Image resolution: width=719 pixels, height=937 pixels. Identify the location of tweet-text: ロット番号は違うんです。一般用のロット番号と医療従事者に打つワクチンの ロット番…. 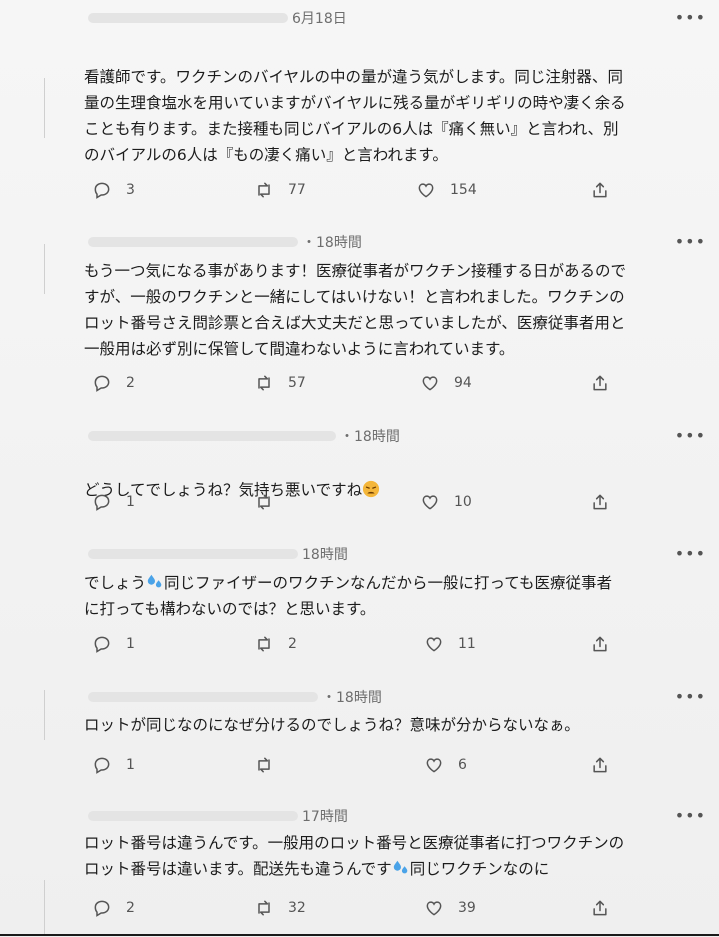
(394, 856).